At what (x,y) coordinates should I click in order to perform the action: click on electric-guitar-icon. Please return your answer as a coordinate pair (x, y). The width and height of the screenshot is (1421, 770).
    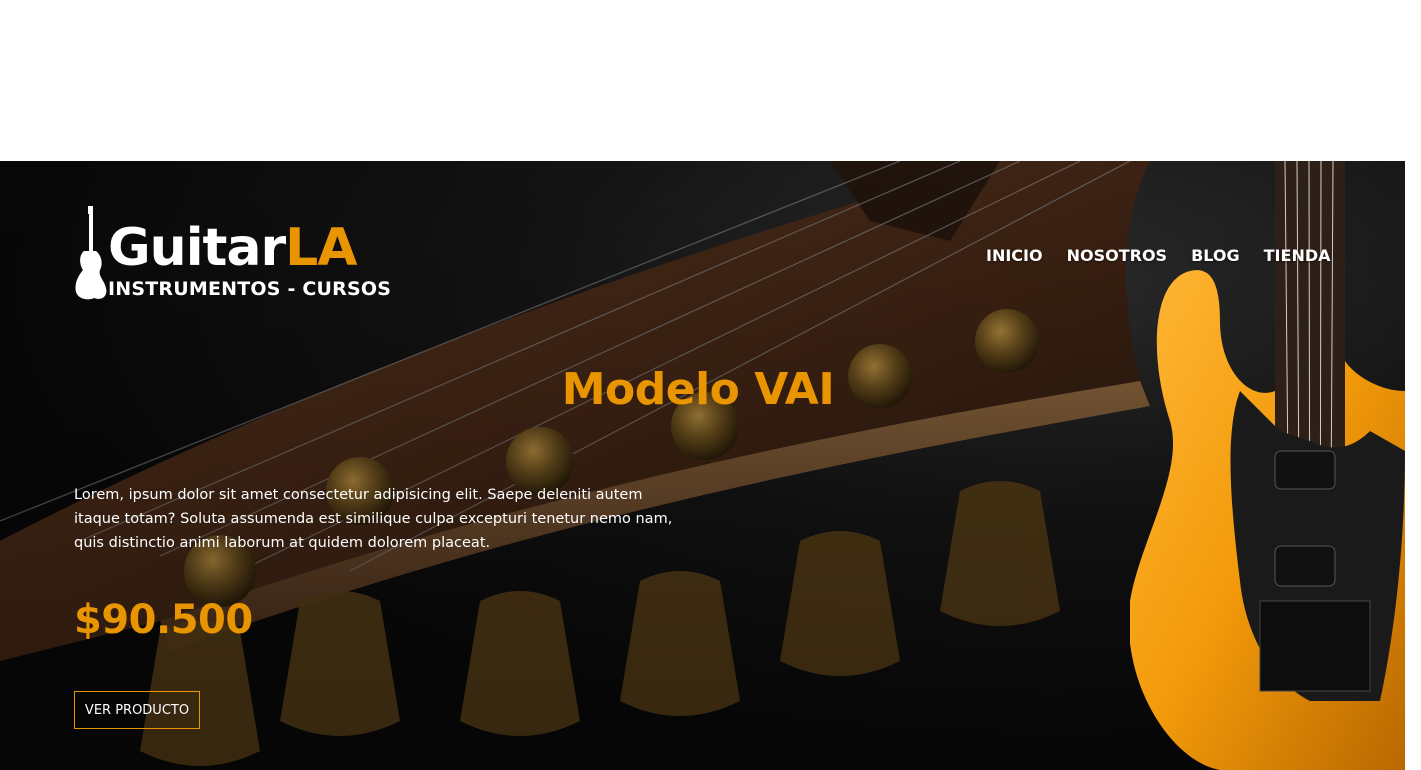
    Looking at the image, I should click on (91, 253).